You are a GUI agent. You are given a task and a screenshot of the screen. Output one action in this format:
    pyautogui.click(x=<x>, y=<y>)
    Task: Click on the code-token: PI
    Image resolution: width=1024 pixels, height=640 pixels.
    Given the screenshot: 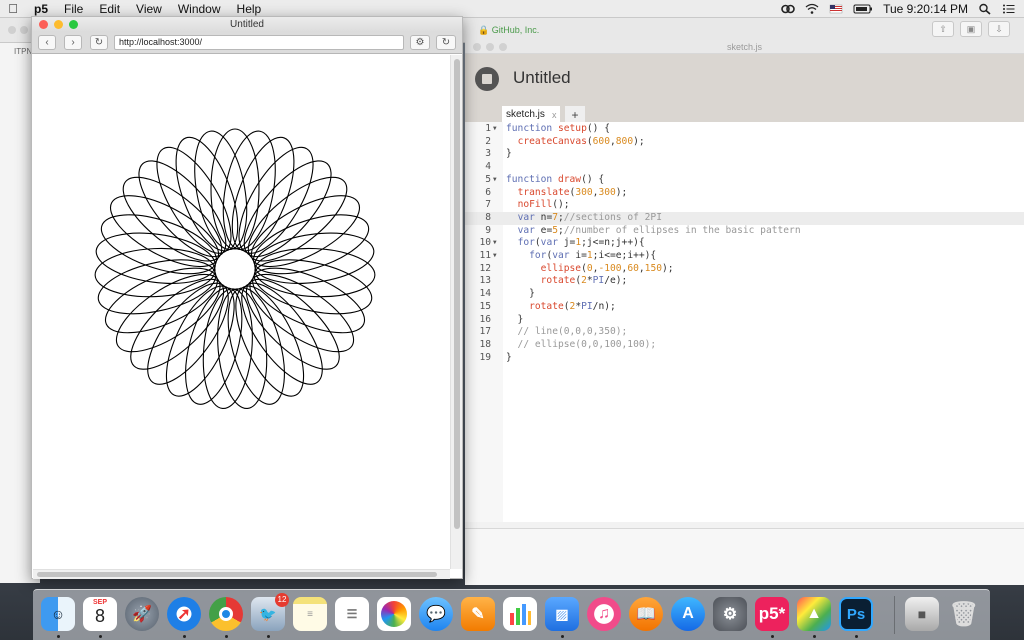 What is the action you would take?
    pyautogui.click(x=598, y=281)
    